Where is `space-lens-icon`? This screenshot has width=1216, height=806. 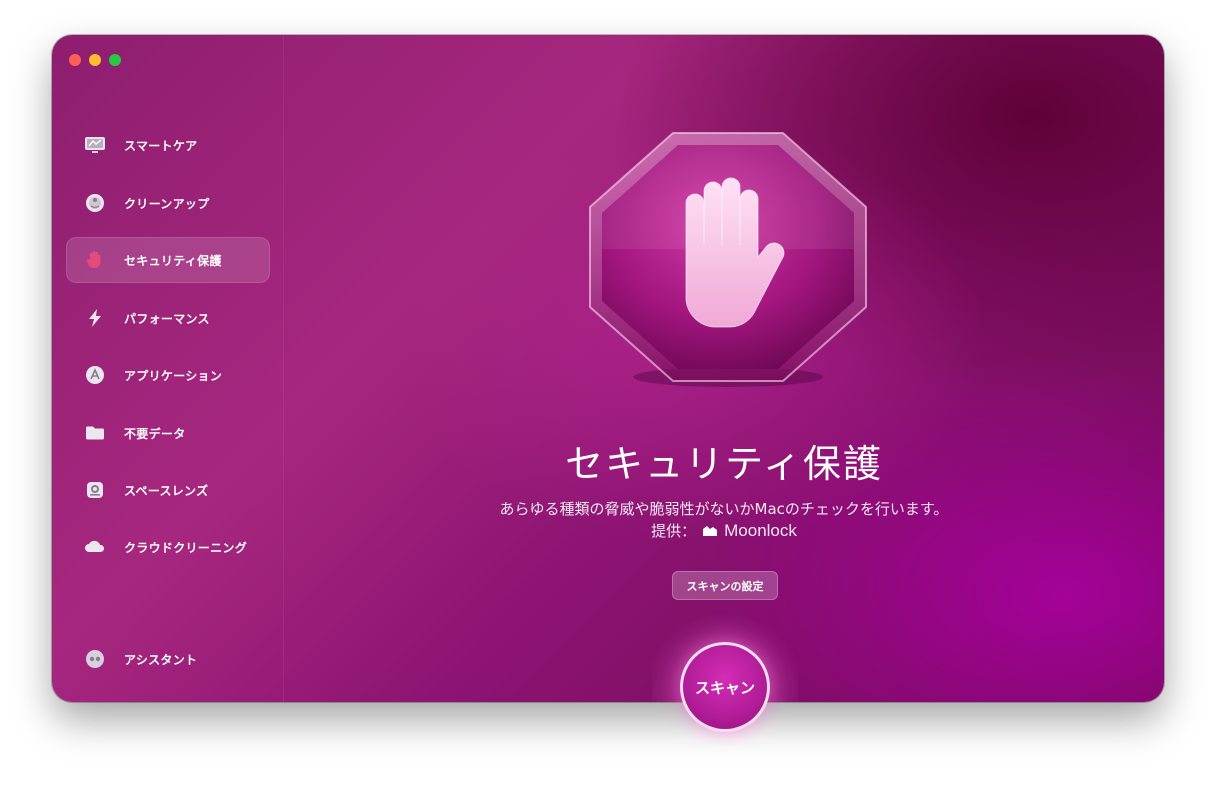
space-lens-icon is located at coordinates (95, 490).